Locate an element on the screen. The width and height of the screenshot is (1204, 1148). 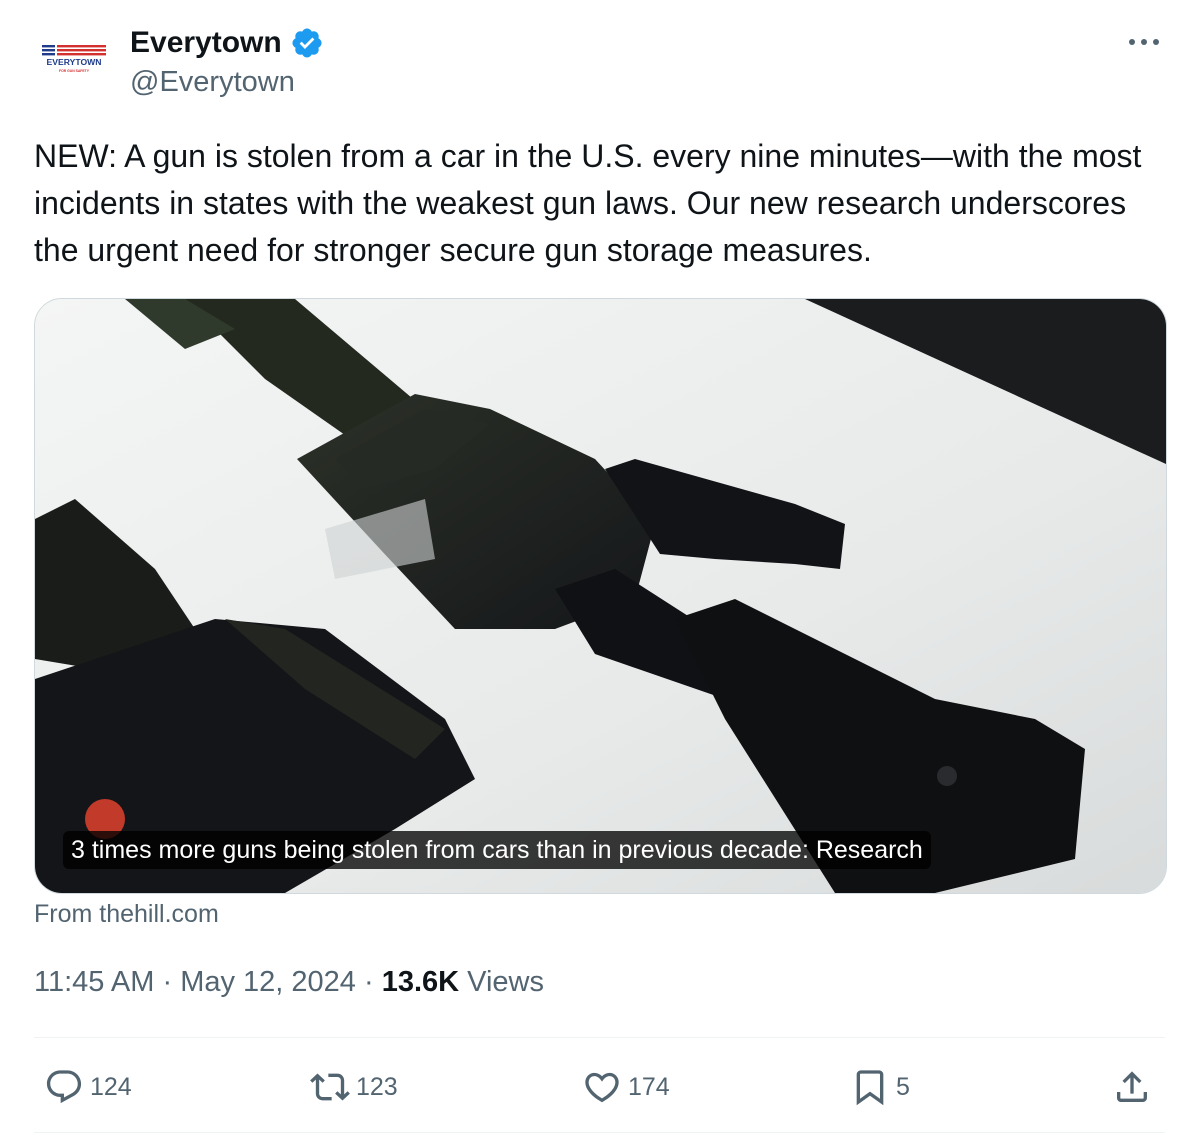
everytown-logo: EVERYTOWN FOR GUN SAFETY is located at coordinates (74, 59).